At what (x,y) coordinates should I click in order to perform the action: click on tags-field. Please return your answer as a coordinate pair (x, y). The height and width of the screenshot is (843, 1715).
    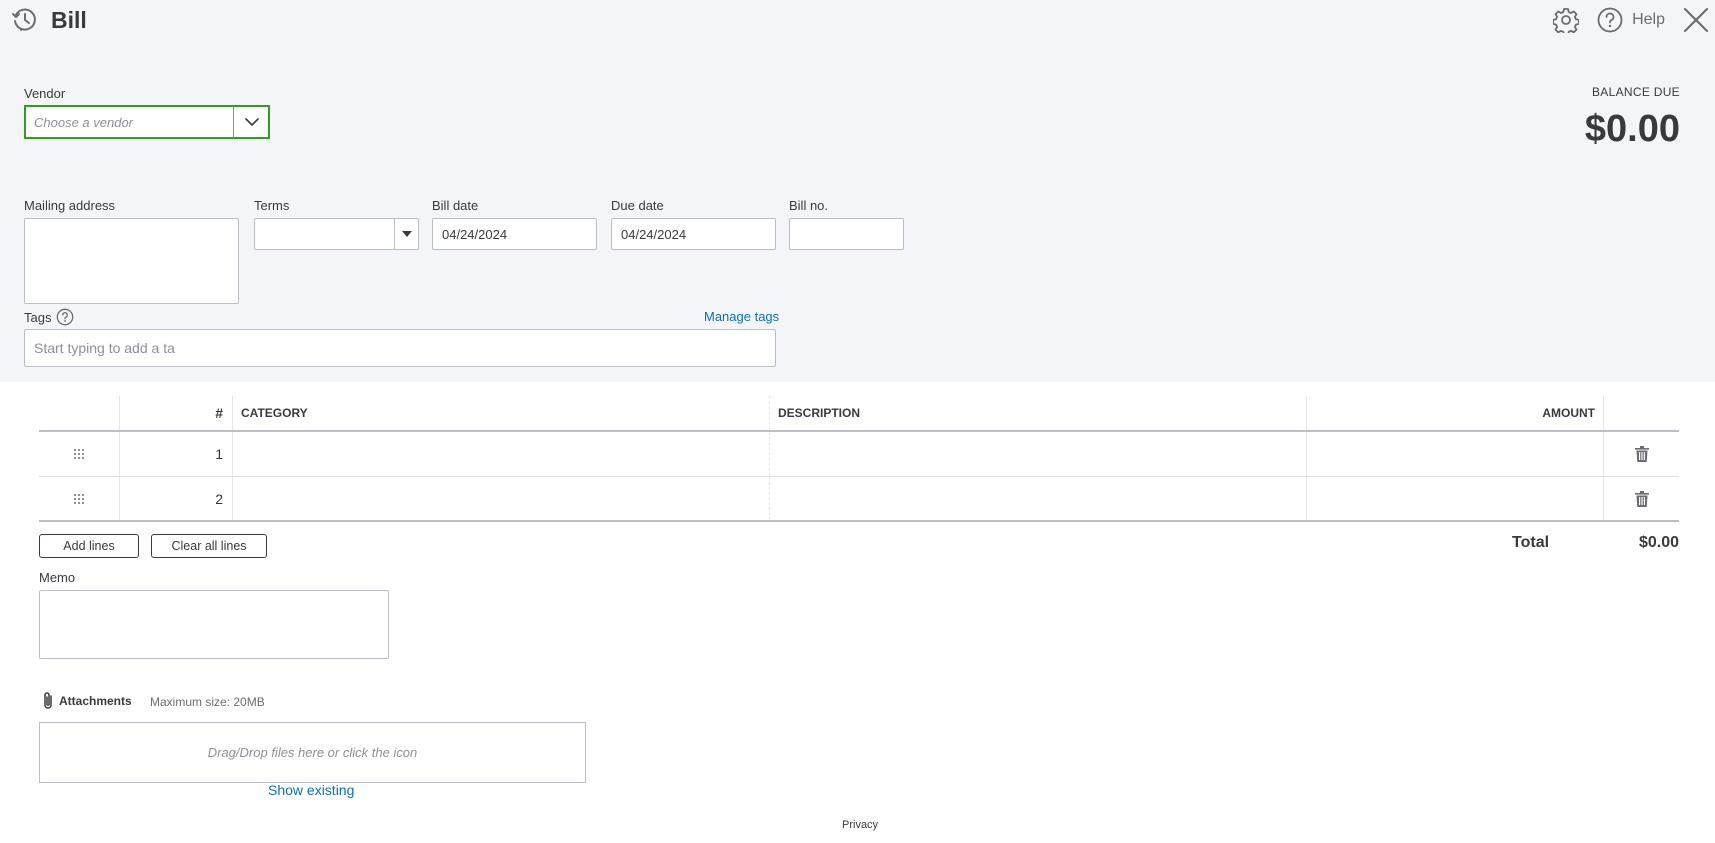
    Looking at the image, I should click on (400, 348).